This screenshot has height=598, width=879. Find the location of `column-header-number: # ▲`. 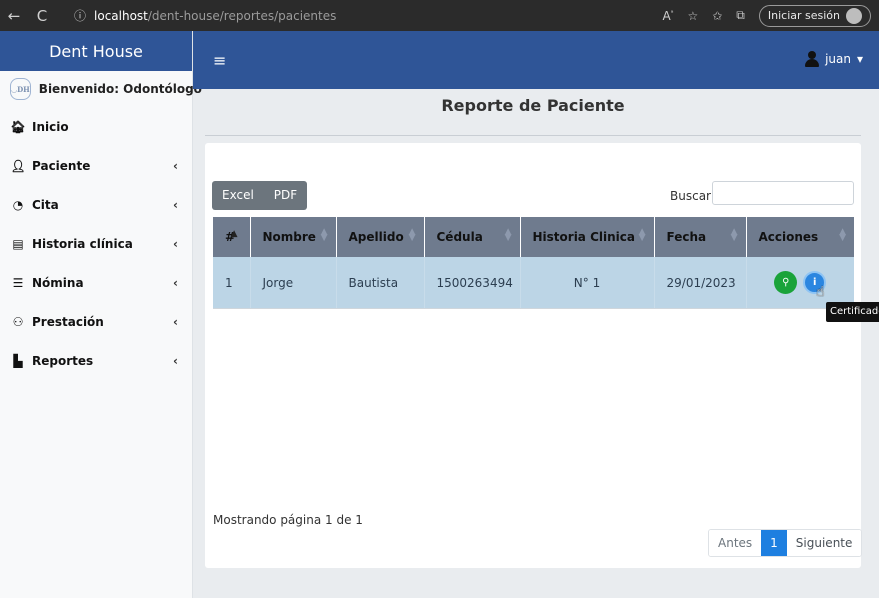

column-header-number: # ▲ is located at coordinates (232, 237).